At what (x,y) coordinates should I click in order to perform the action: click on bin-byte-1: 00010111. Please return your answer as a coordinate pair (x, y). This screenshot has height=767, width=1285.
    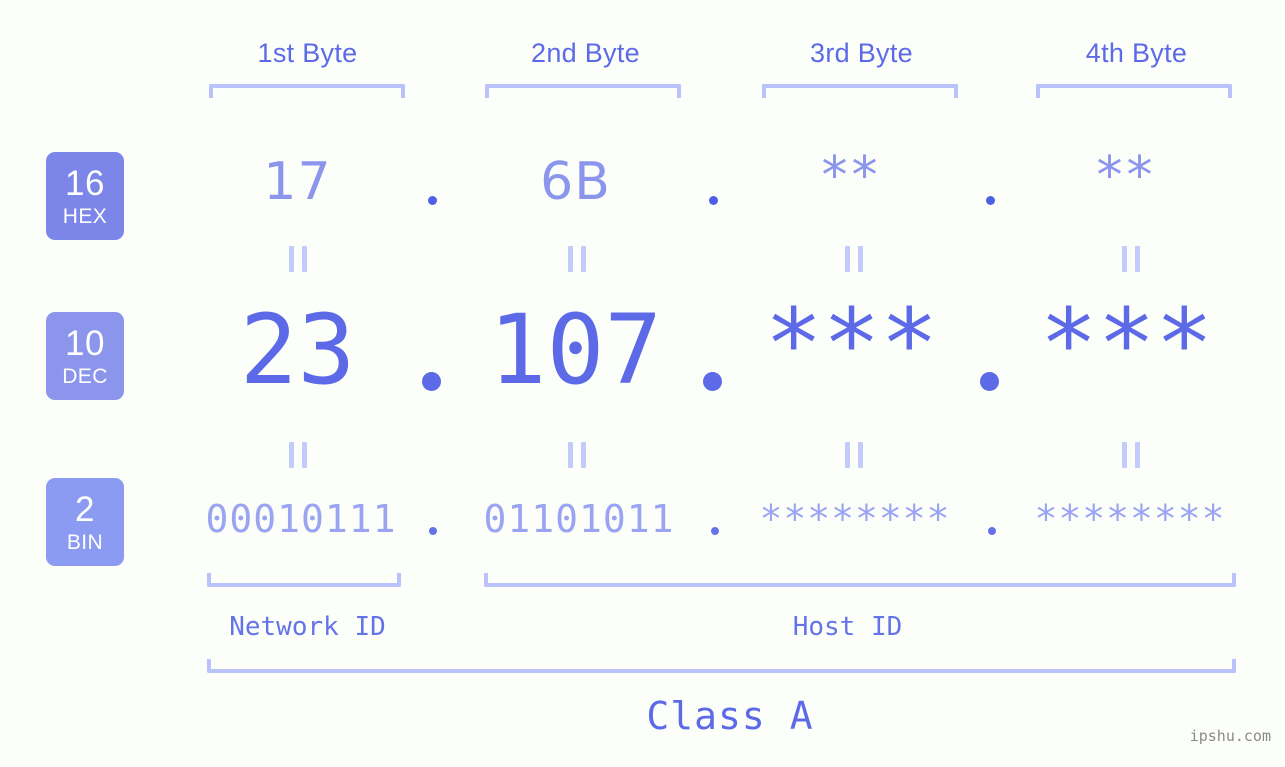
    Looking at the image, I should click on (301, 519).